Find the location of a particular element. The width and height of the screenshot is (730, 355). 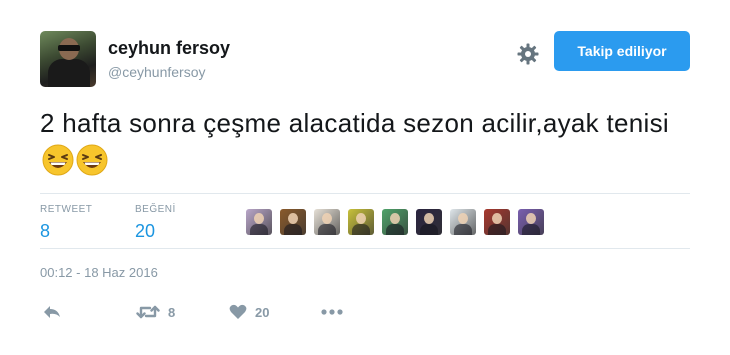

more-icon is located at coordinates (332, 312).